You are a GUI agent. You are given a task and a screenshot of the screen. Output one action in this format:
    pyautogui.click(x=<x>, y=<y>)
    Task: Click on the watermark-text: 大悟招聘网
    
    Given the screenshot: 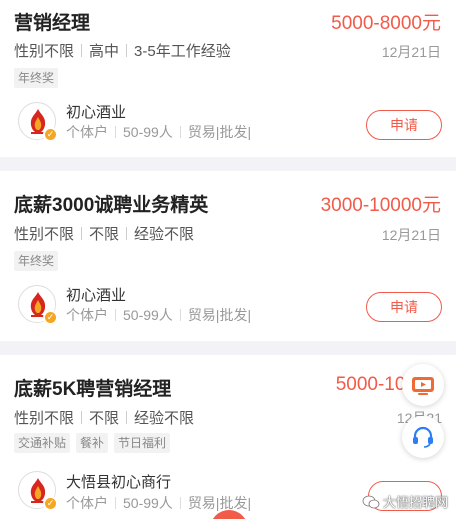 What is the action you would take?
    pyautogui.click(x=415, y=502)
    